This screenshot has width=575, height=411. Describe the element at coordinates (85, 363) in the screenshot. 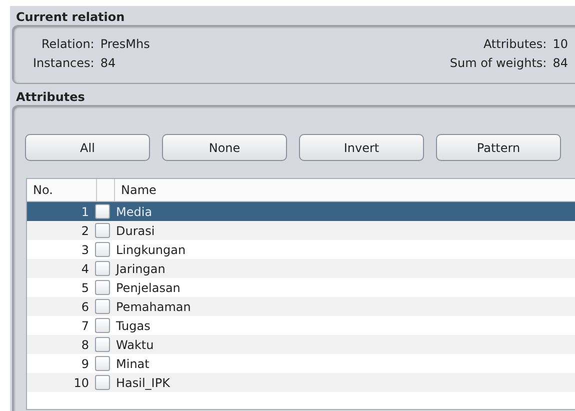

I see `row-number: 9` at that location.